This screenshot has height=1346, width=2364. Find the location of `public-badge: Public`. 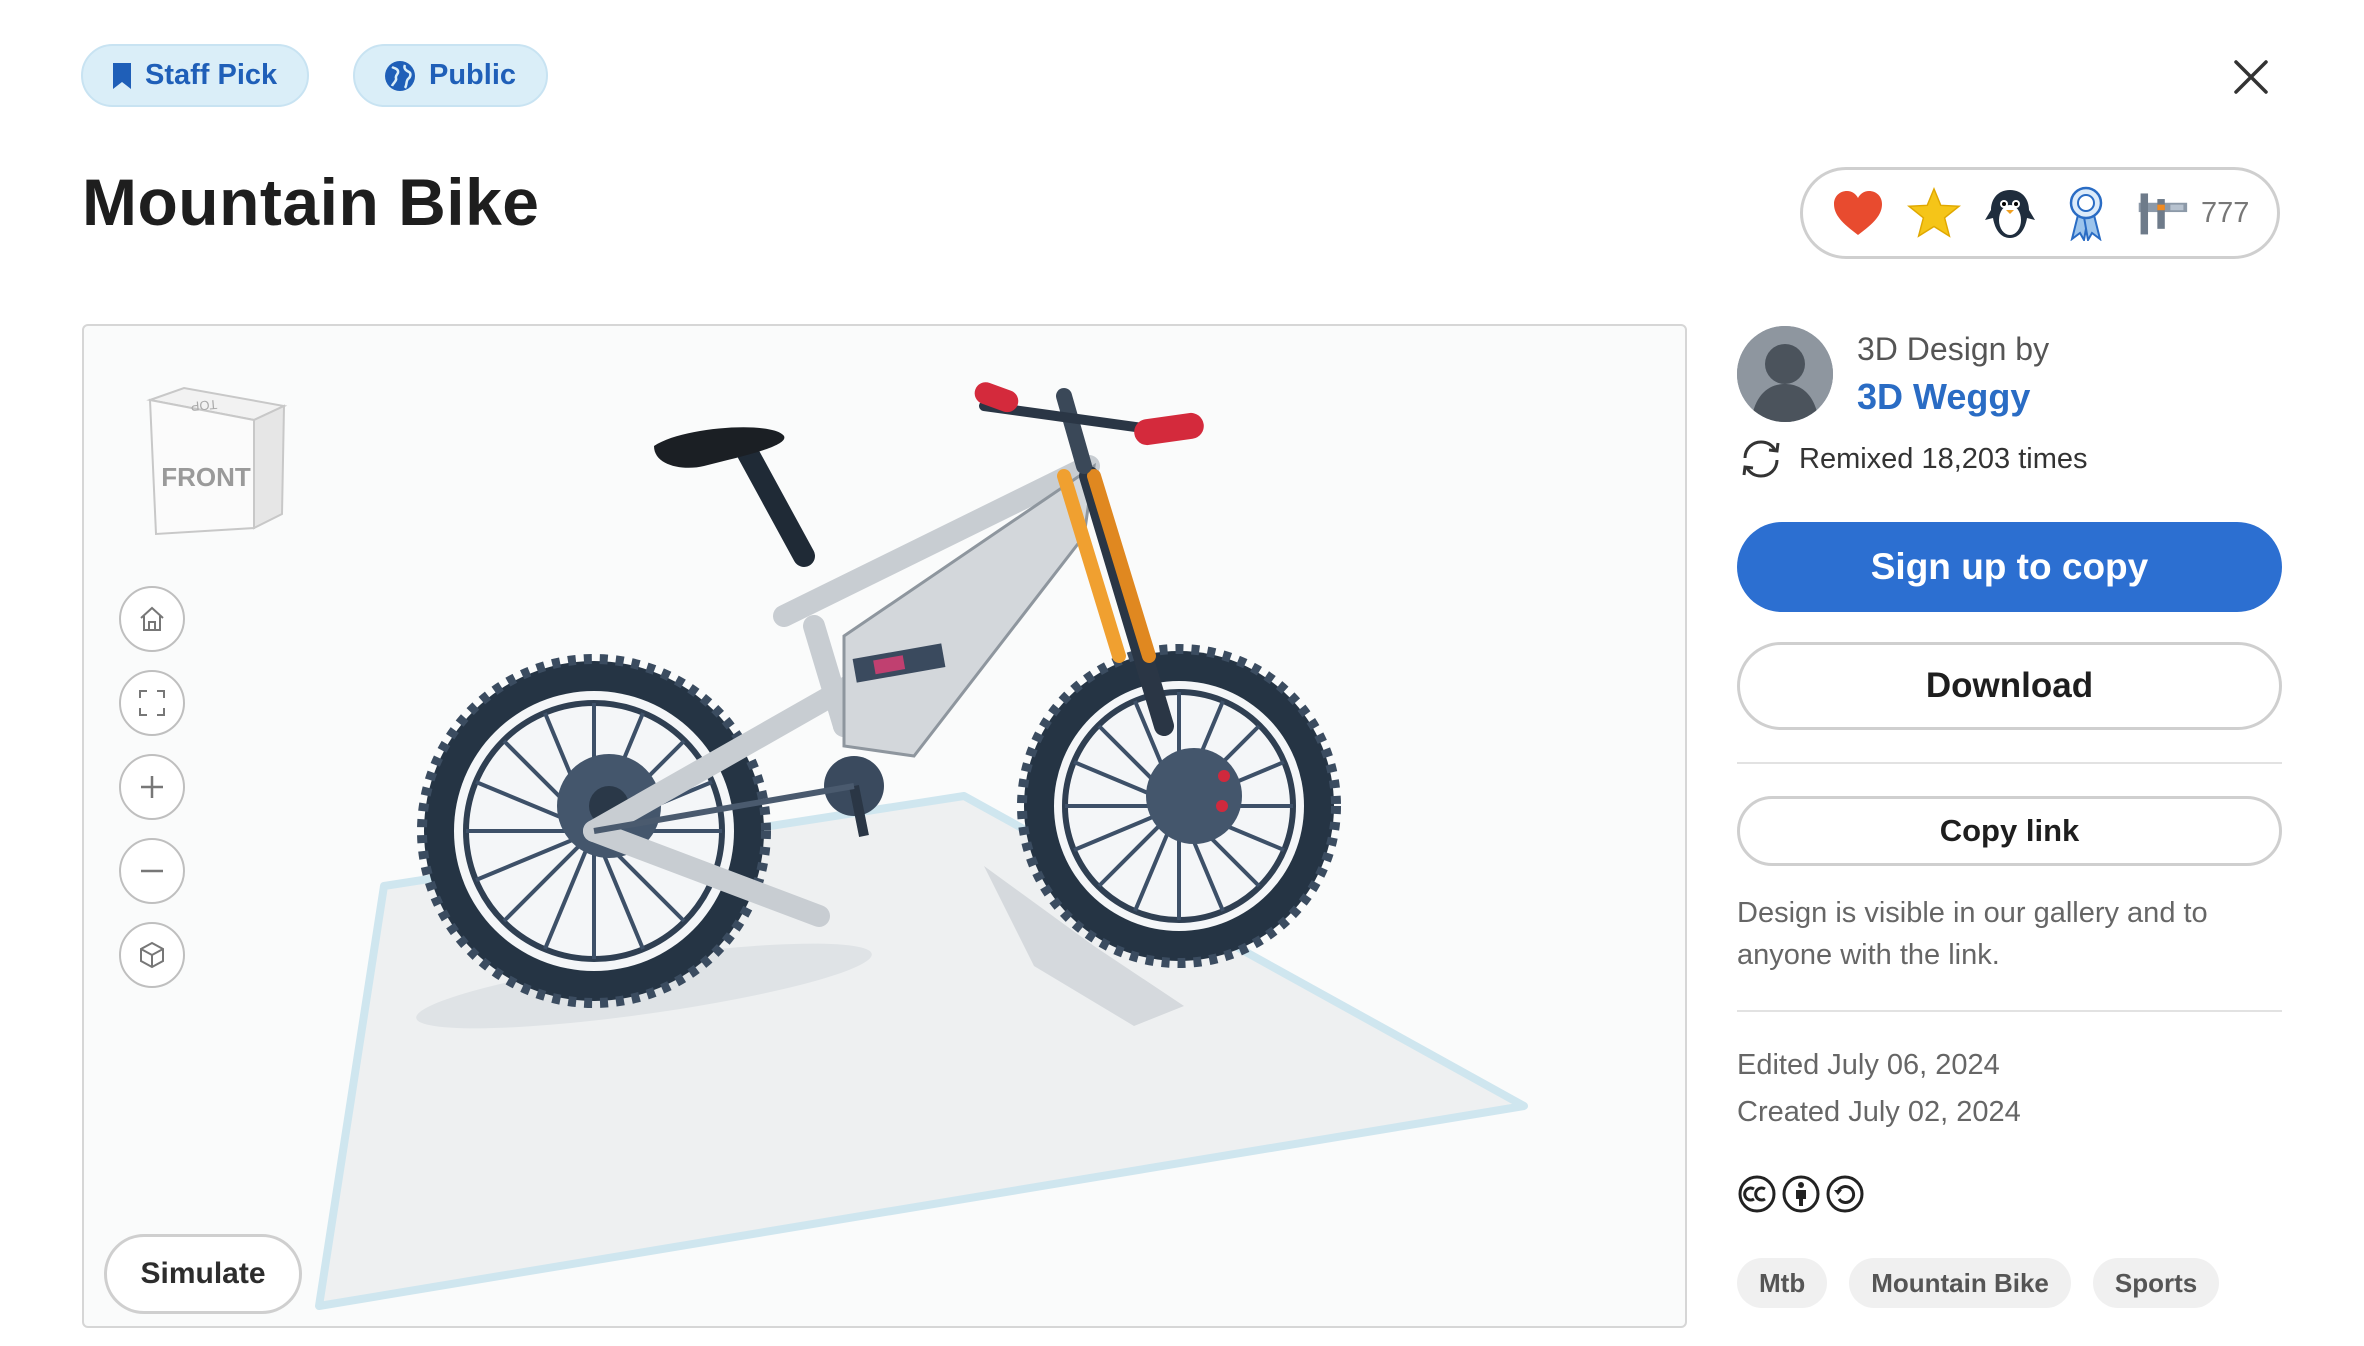

public-badge: Public is located at coordinates (451, 75).